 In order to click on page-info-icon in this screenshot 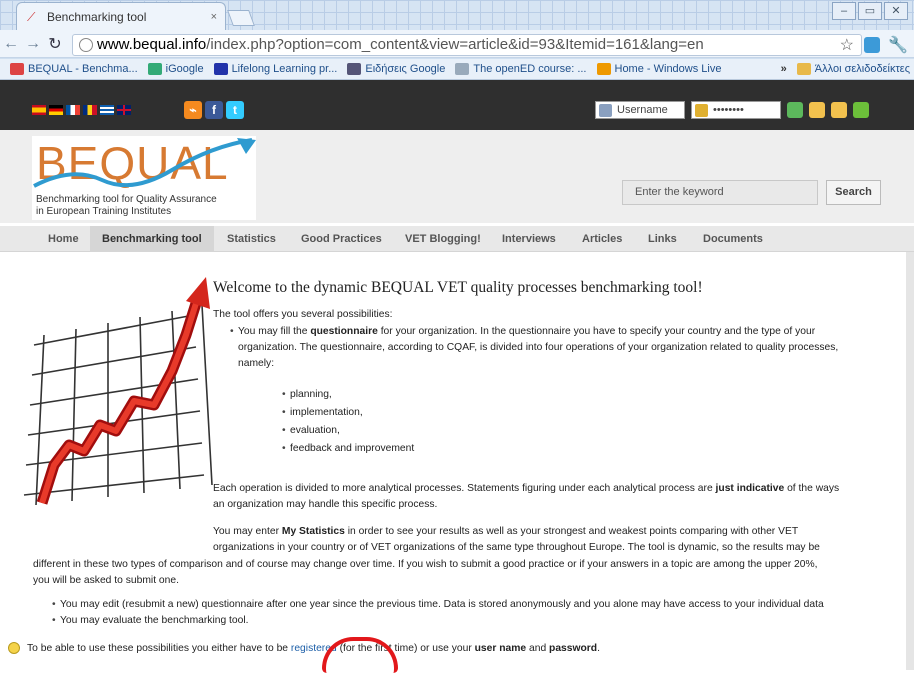, I will do `click(86, 45)`.